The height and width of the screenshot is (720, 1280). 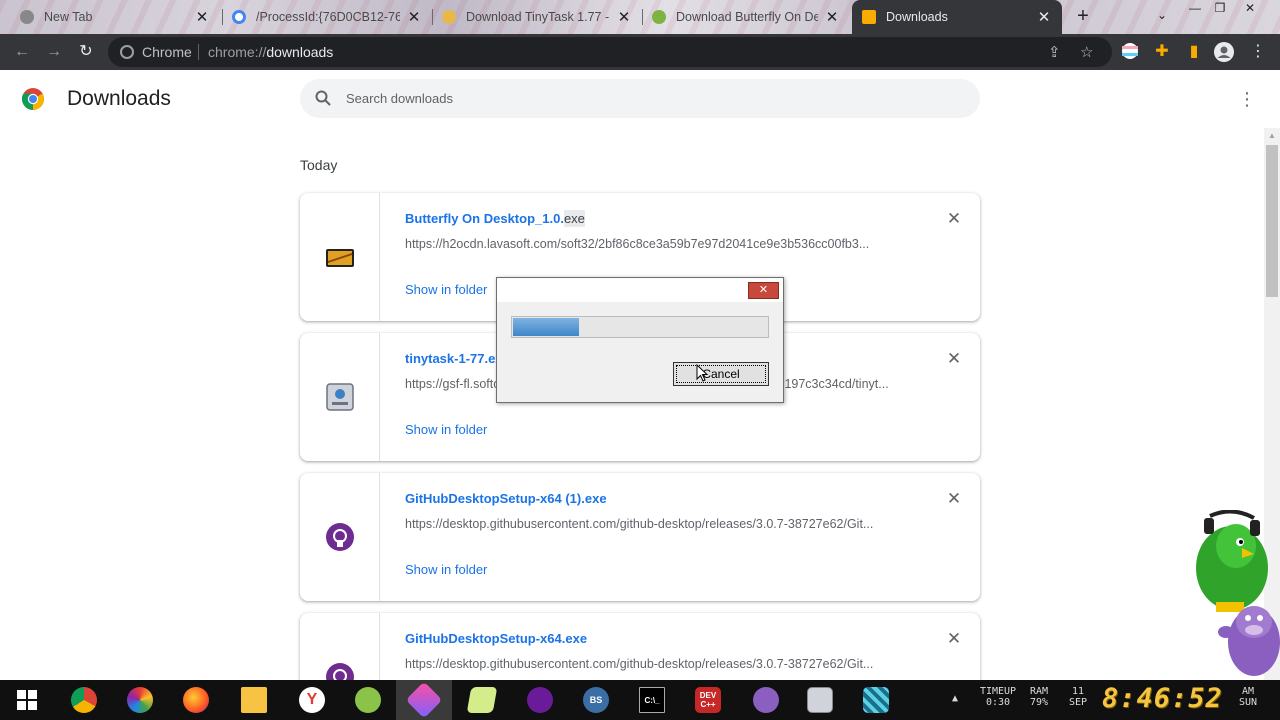 What do you see at coordinates (746, 17) in the screenshot?
I see `tab-download-butterfly: Download Butterfly On De ✕` at bounding box center [746, 17].